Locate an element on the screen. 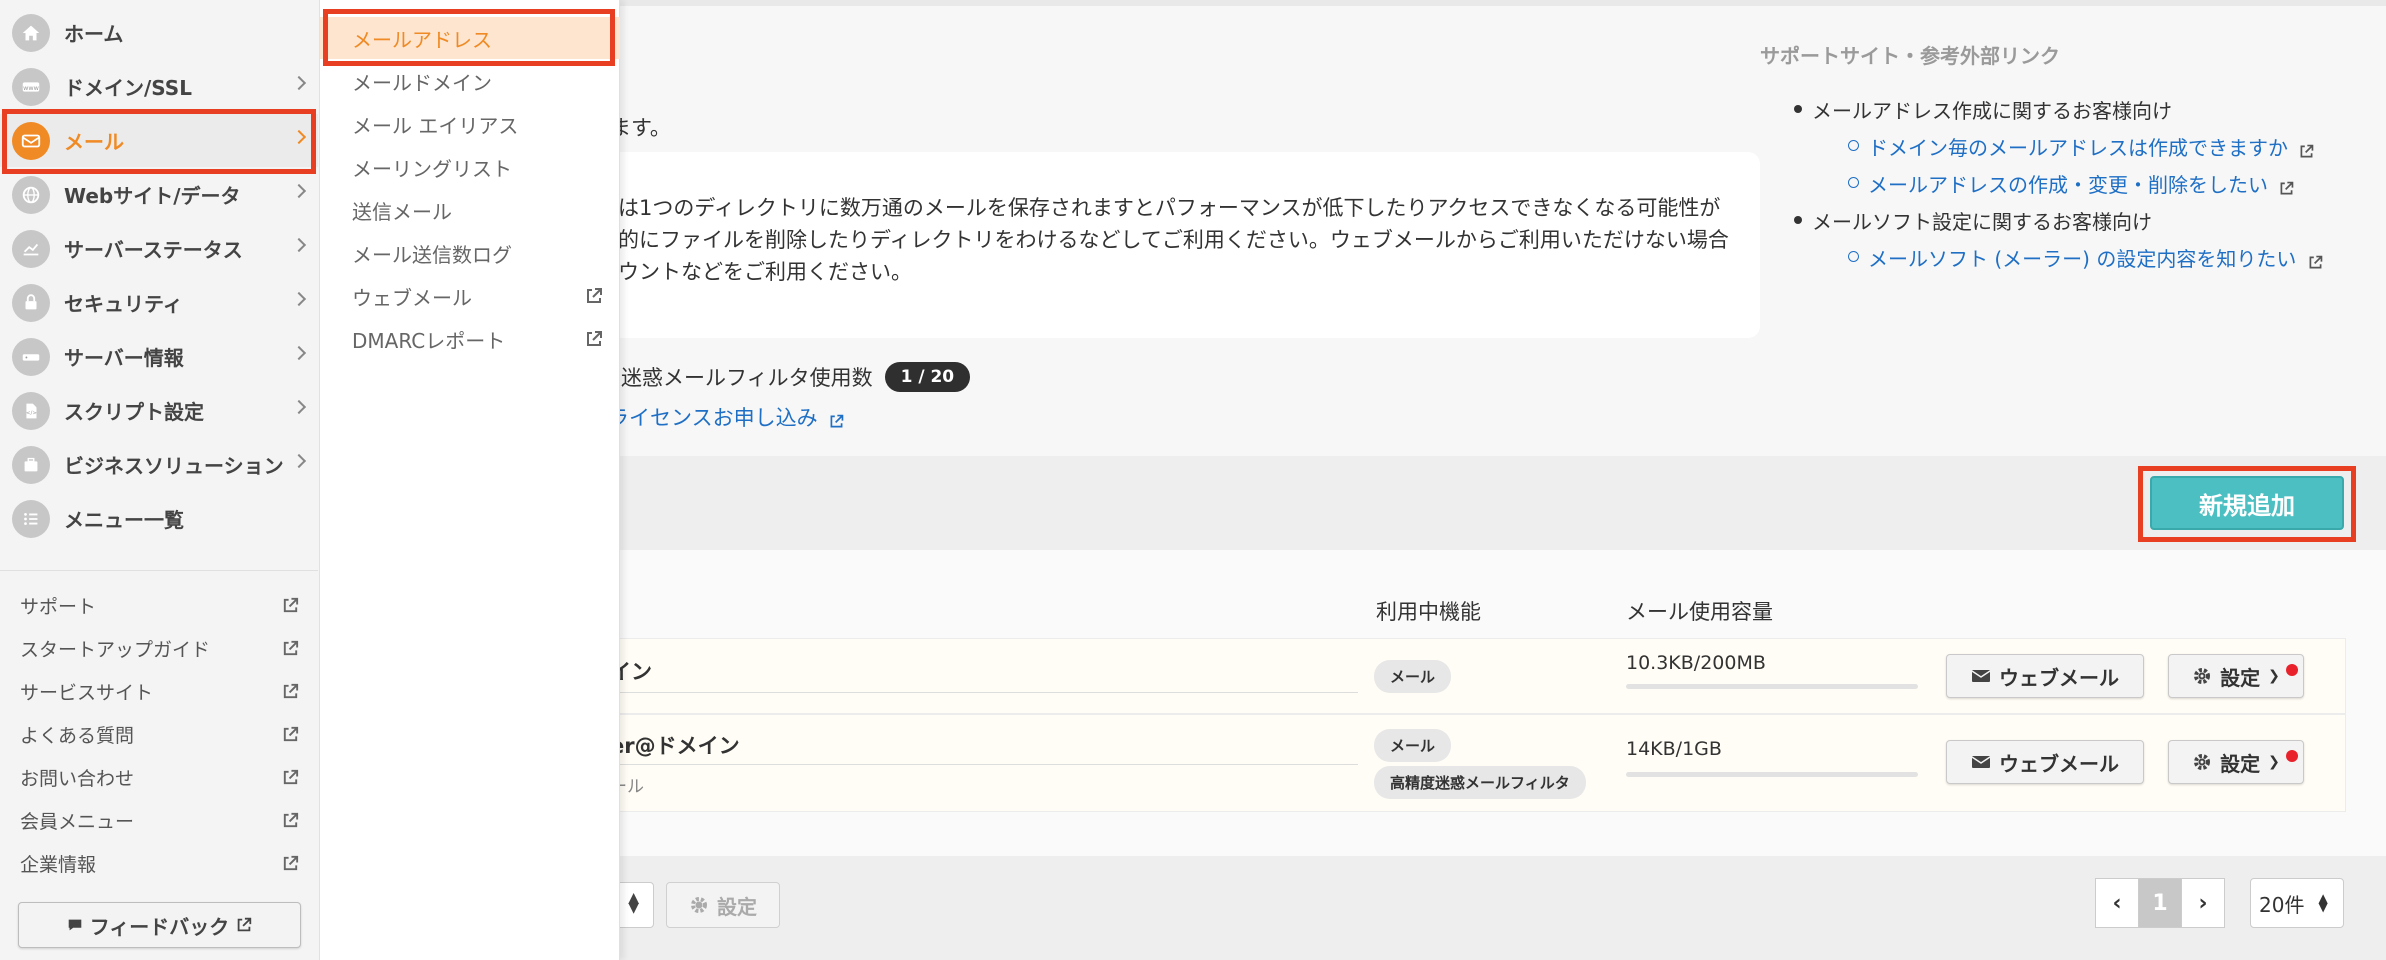  home-icon is located at coordinates (31, 32).